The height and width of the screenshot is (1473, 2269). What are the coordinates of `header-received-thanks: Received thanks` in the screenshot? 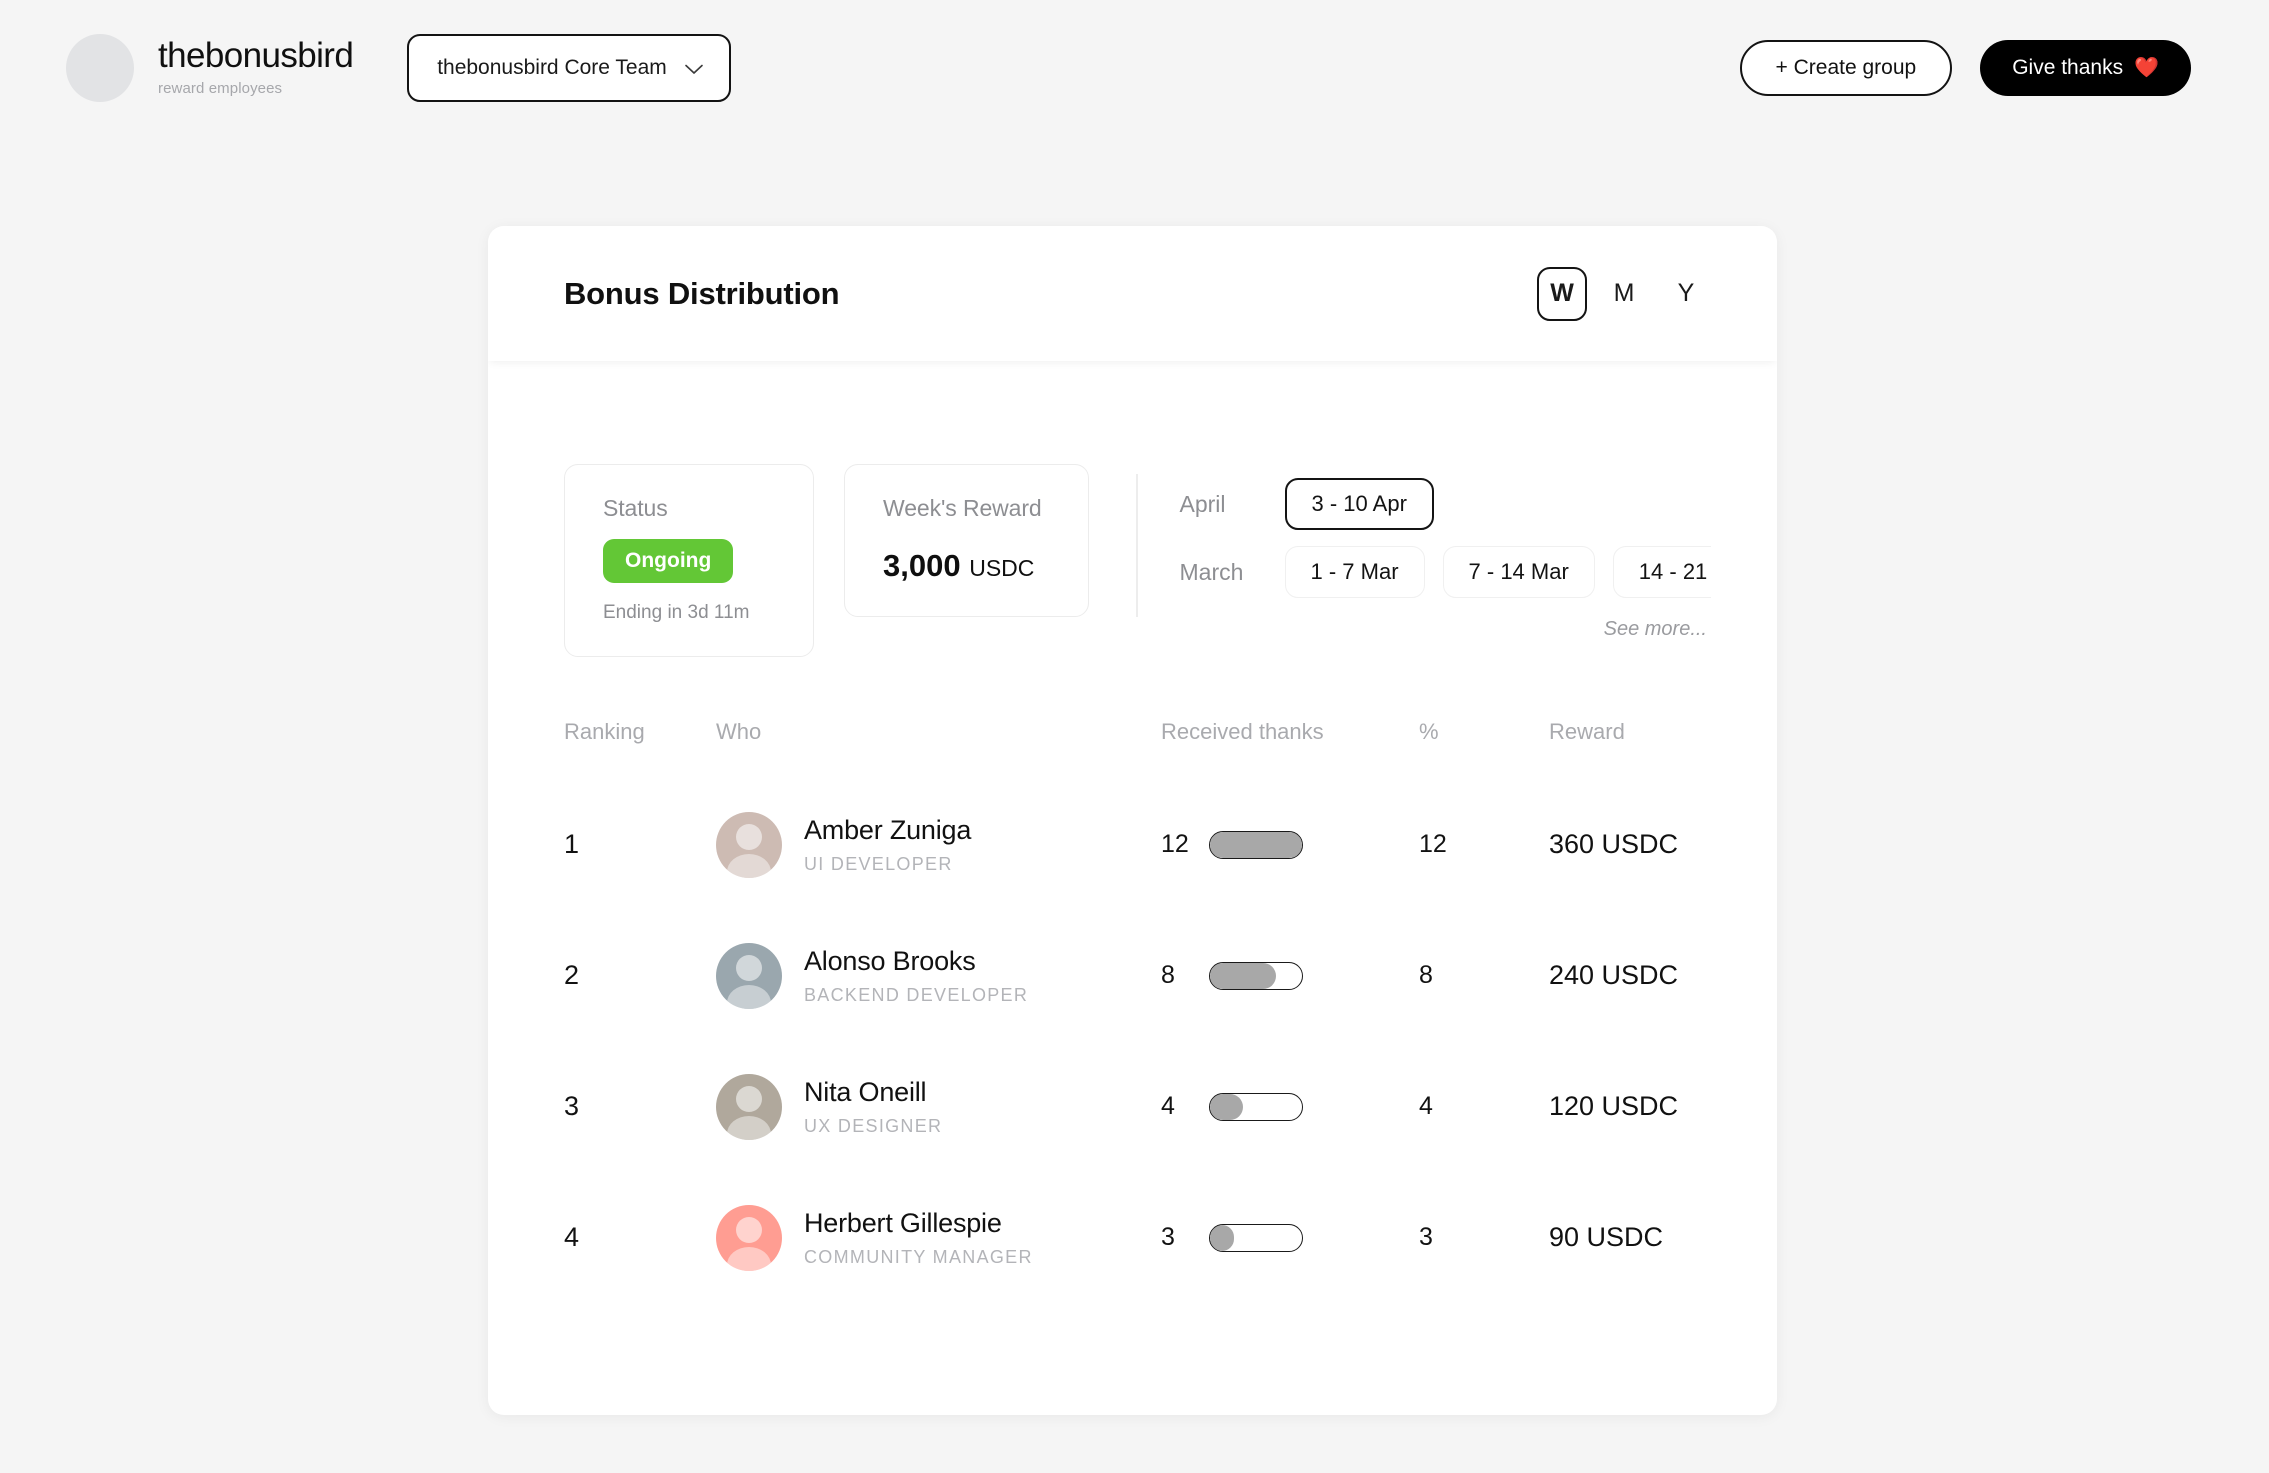 It's located at (1242, 731).